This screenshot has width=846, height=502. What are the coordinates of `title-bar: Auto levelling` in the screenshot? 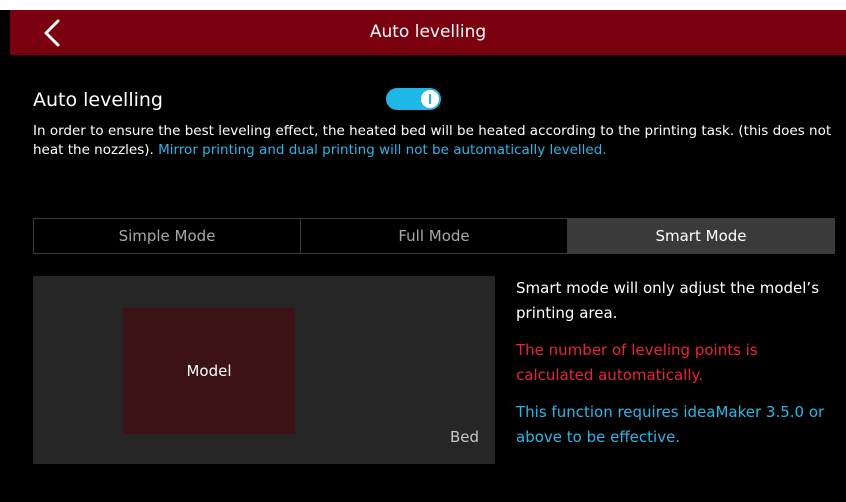 It's located at (428, 32).